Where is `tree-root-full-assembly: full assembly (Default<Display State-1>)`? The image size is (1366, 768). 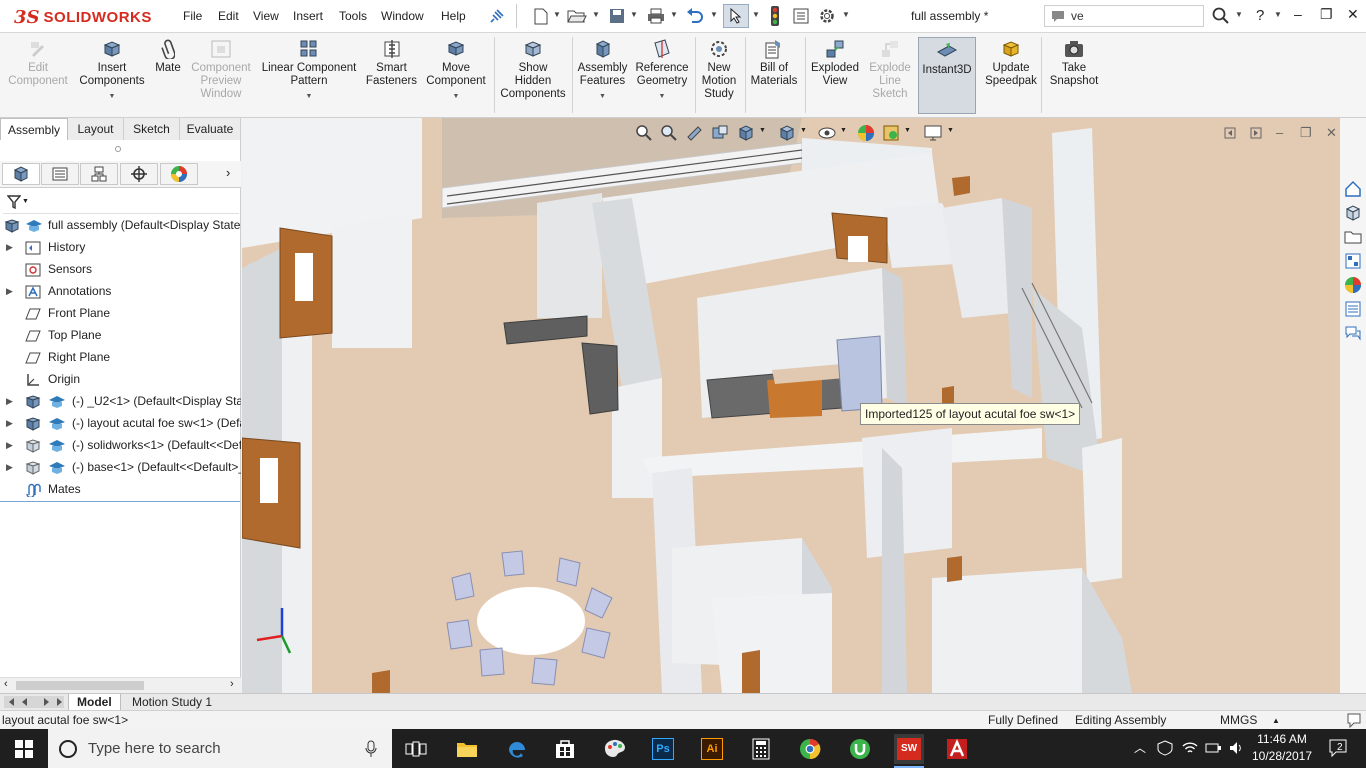
tree-root-full-assembly: full assembly (Default<Display State-1>) is located at coordinates (120, 225).